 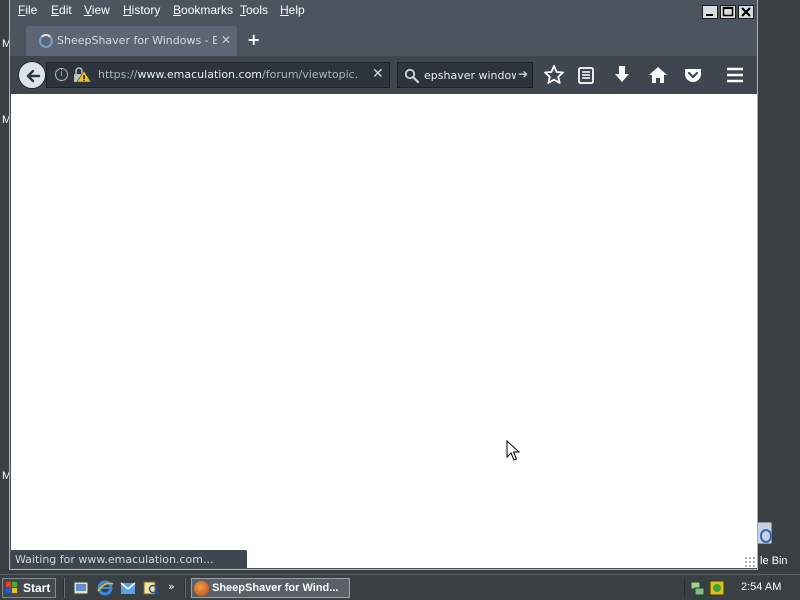 What do you see at coordinates (27, 10) in the screenshot?
I see `menu-file: File` at bounding box center [27, 10].